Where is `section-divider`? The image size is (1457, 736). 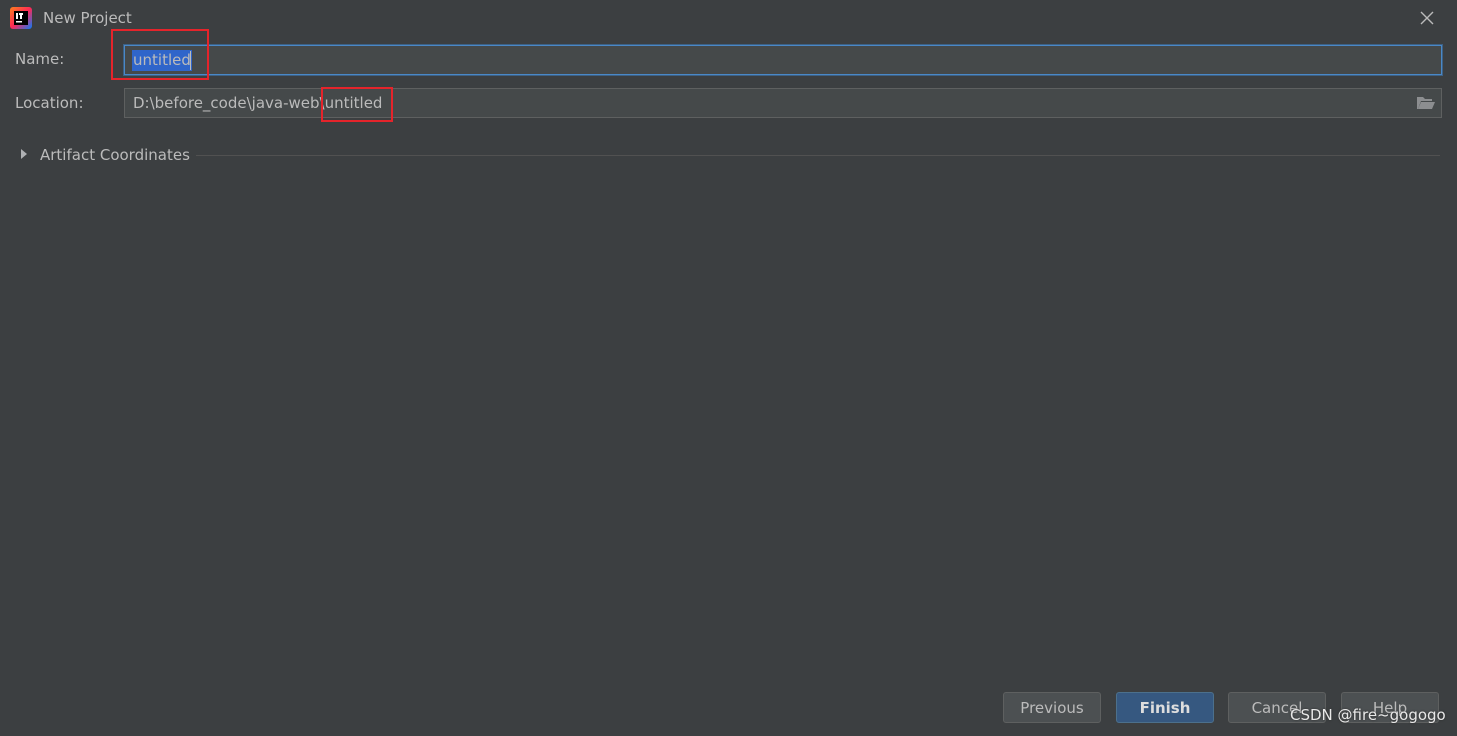
section-divider is located at coordinates (818, 155).